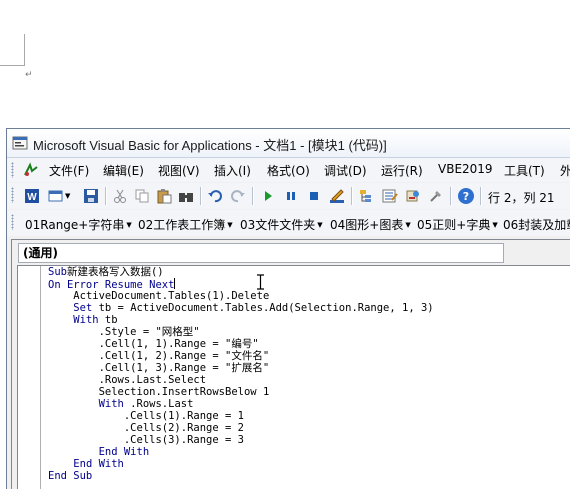  I want to click on insert-userform-icon, so click(56, 196).